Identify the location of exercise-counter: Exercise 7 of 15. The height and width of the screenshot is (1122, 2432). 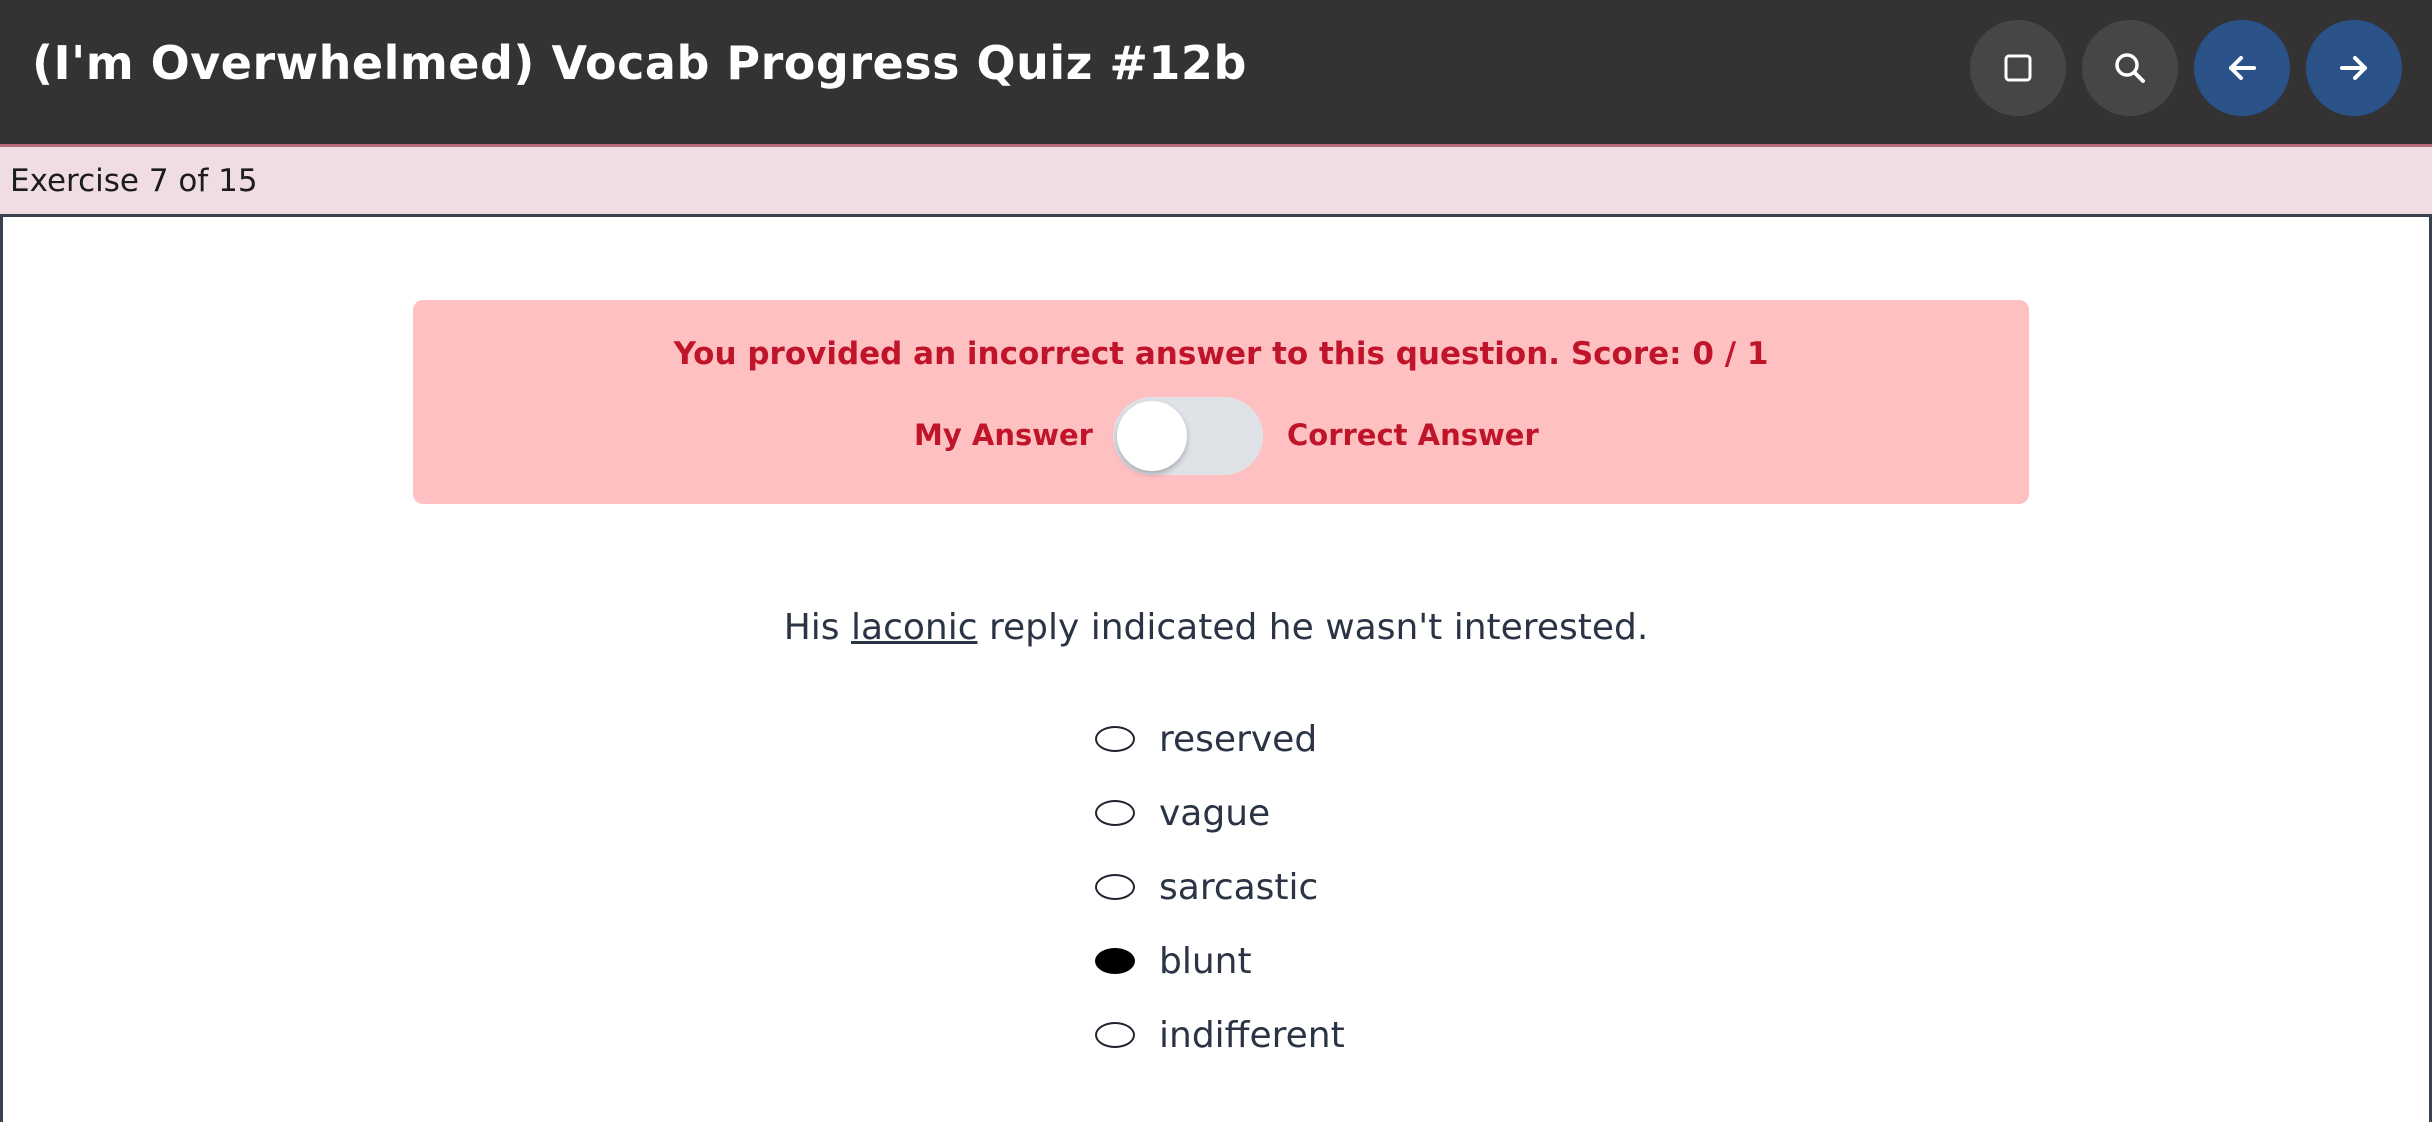
(134, 181).